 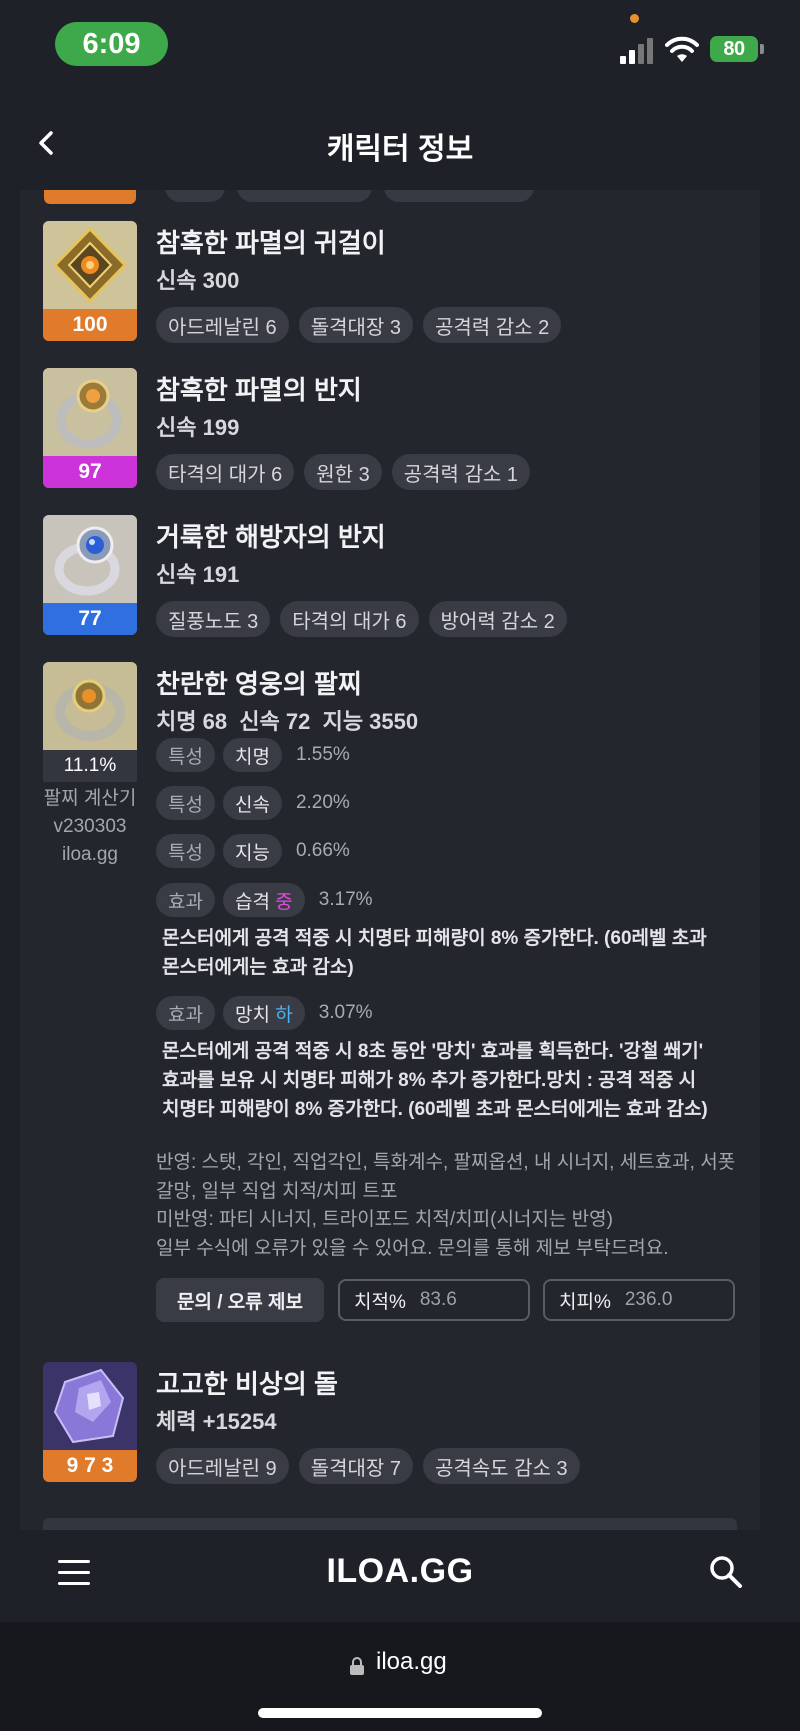 I want to click on home-indicator, so click(x=400, y=1713).